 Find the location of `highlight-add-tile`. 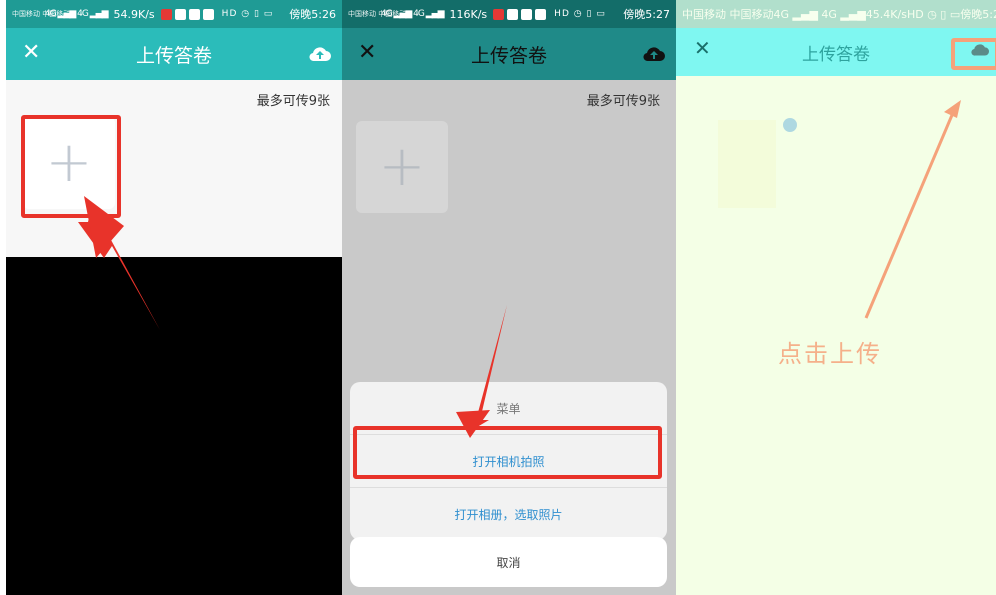

highlight-add-tile is located at coordinates (71, 166).